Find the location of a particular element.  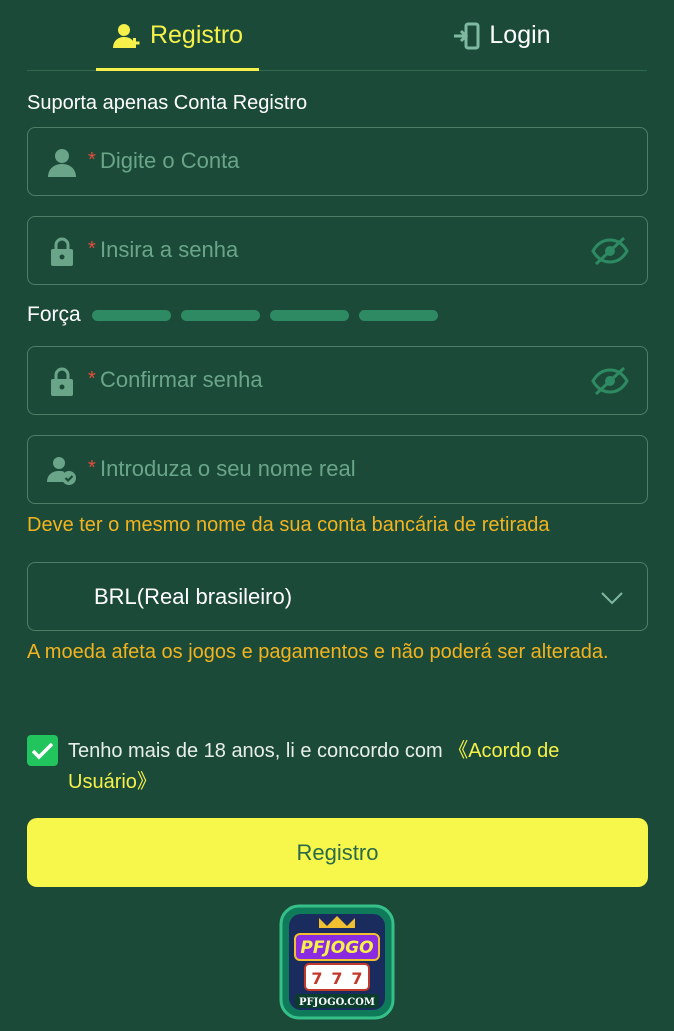

register-button: Registro is located at coordinates (337, 852).